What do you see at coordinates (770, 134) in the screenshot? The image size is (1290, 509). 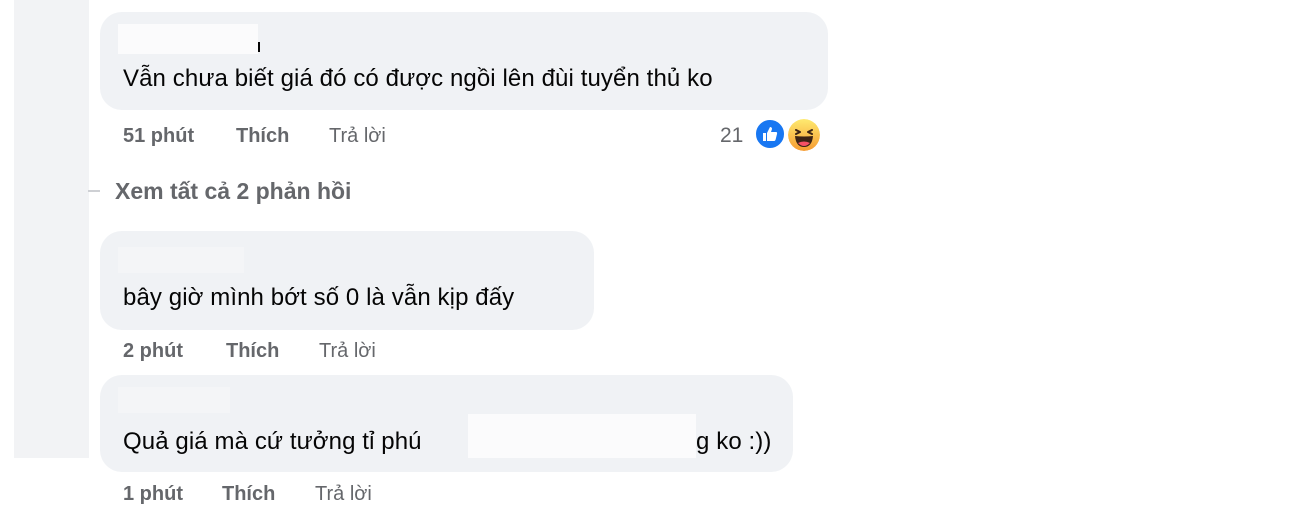 I see `like-icon` at bounding box center [770, 134].